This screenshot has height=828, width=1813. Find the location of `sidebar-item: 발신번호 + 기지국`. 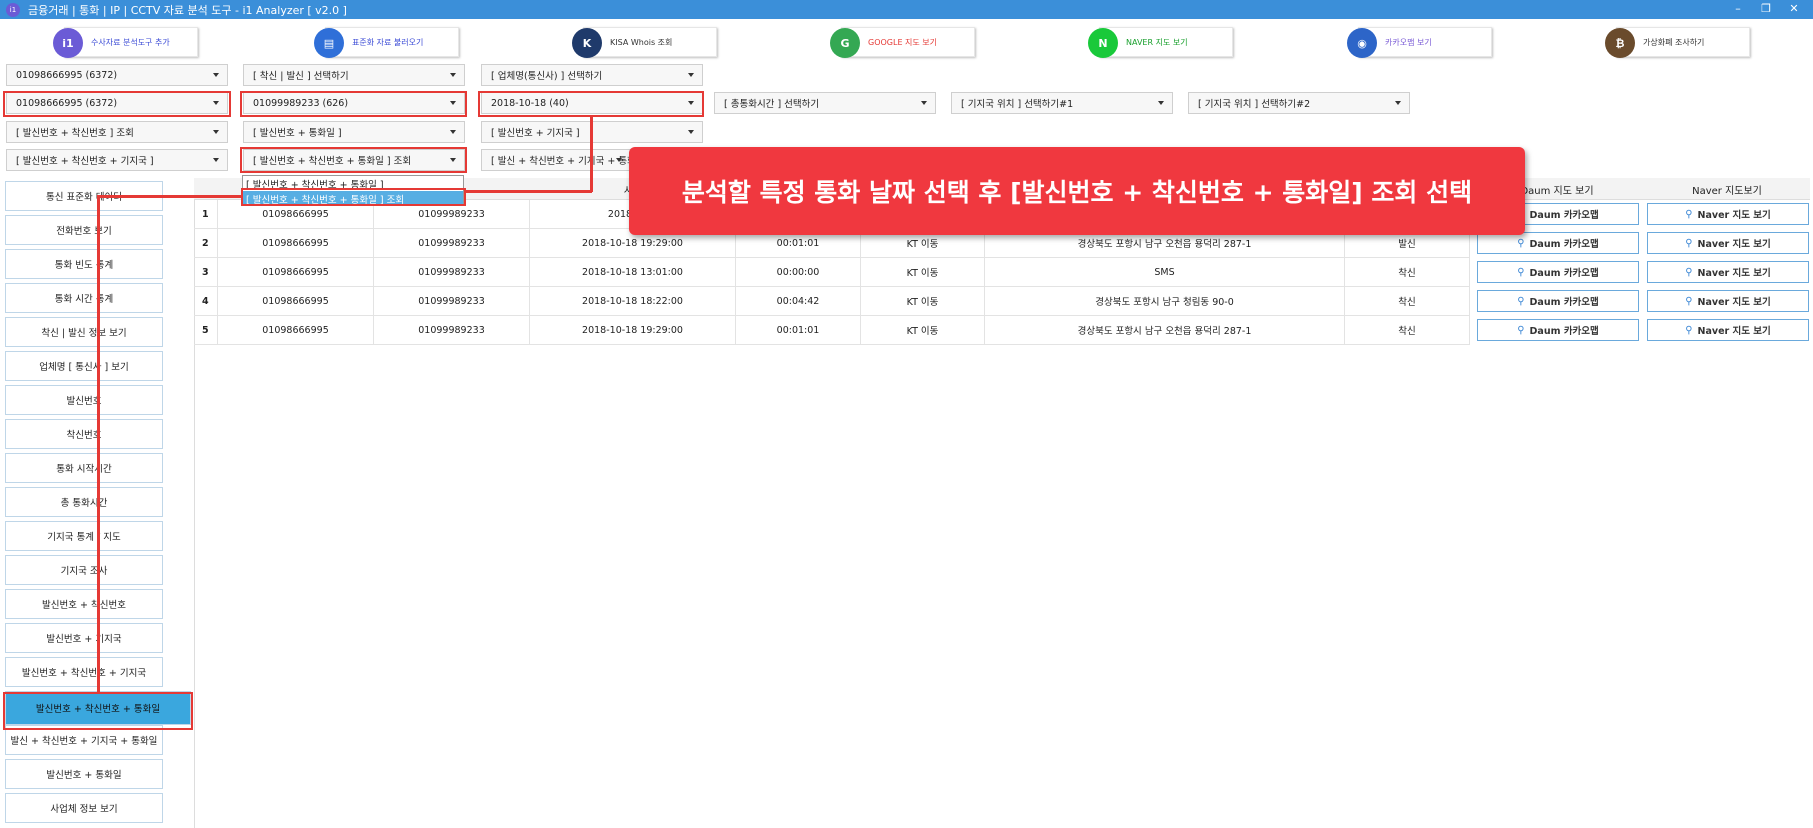

sidebar-item: 발신번호 + 기지국 is located at coordinates (84, 638).